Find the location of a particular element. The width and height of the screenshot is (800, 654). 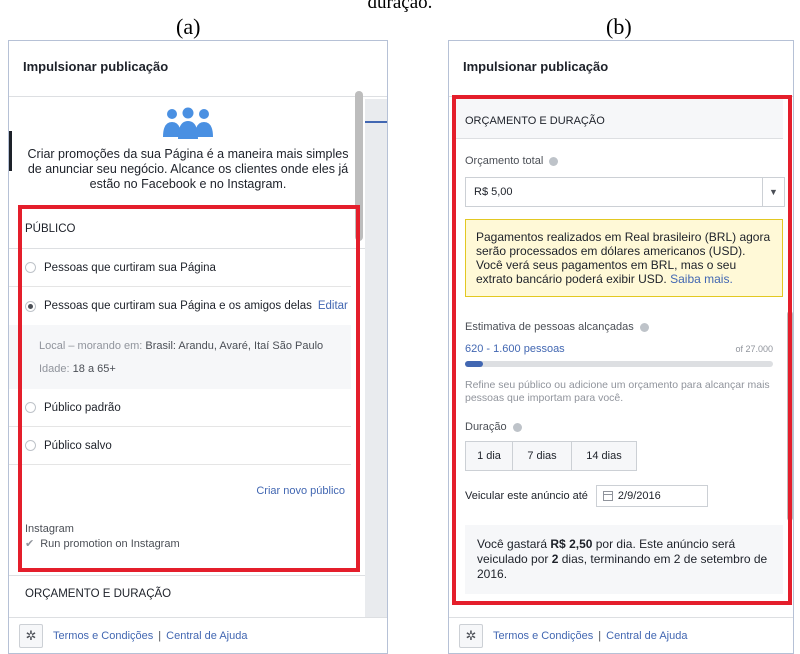

duration-label-row: Duração is located at coordinates (618, 427).